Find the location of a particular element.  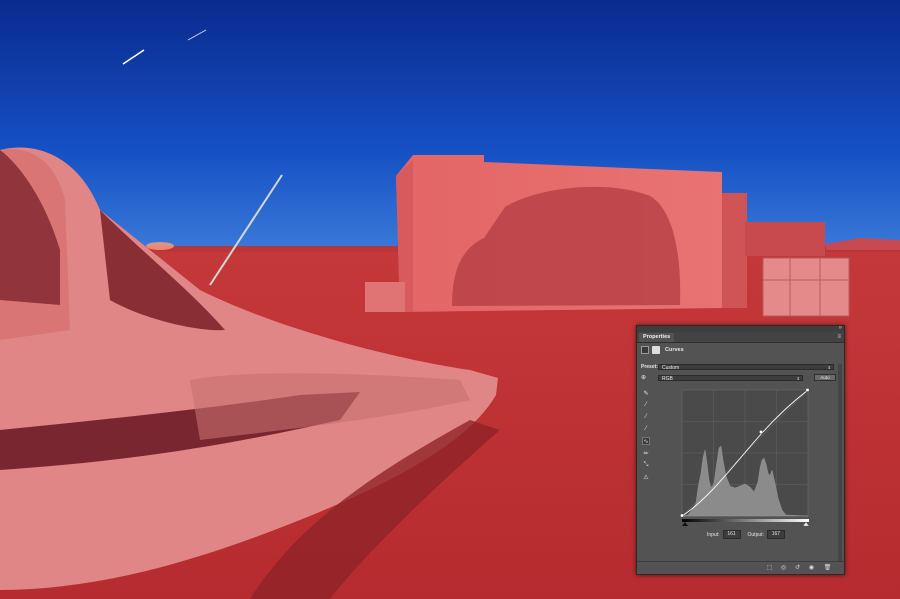

close-icon: » is located at coordinates (840, 328).